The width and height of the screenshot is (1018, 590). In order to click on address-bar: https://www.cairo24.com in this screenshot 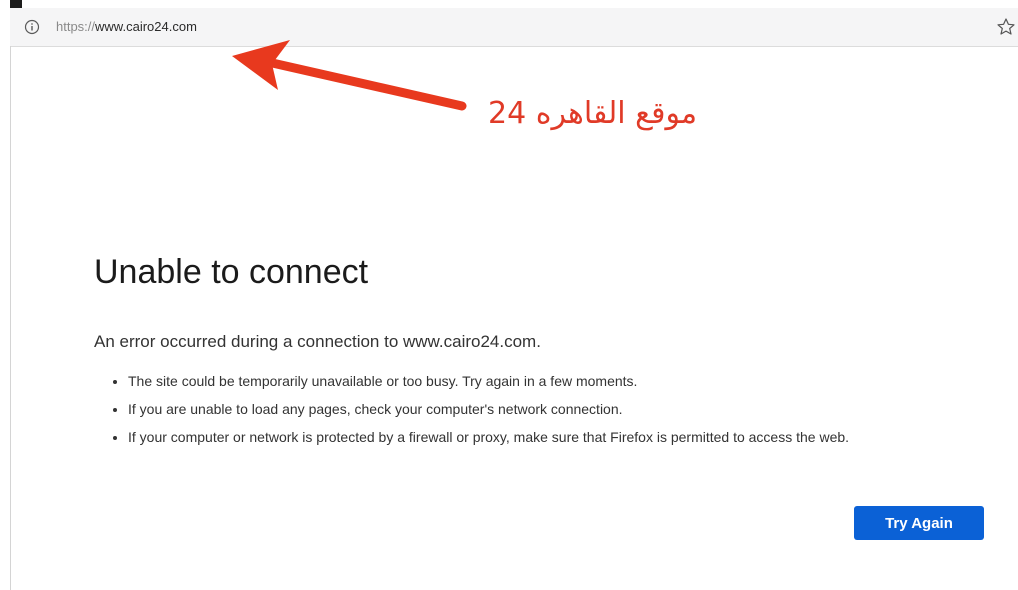, I will do `click(126, 27)`.